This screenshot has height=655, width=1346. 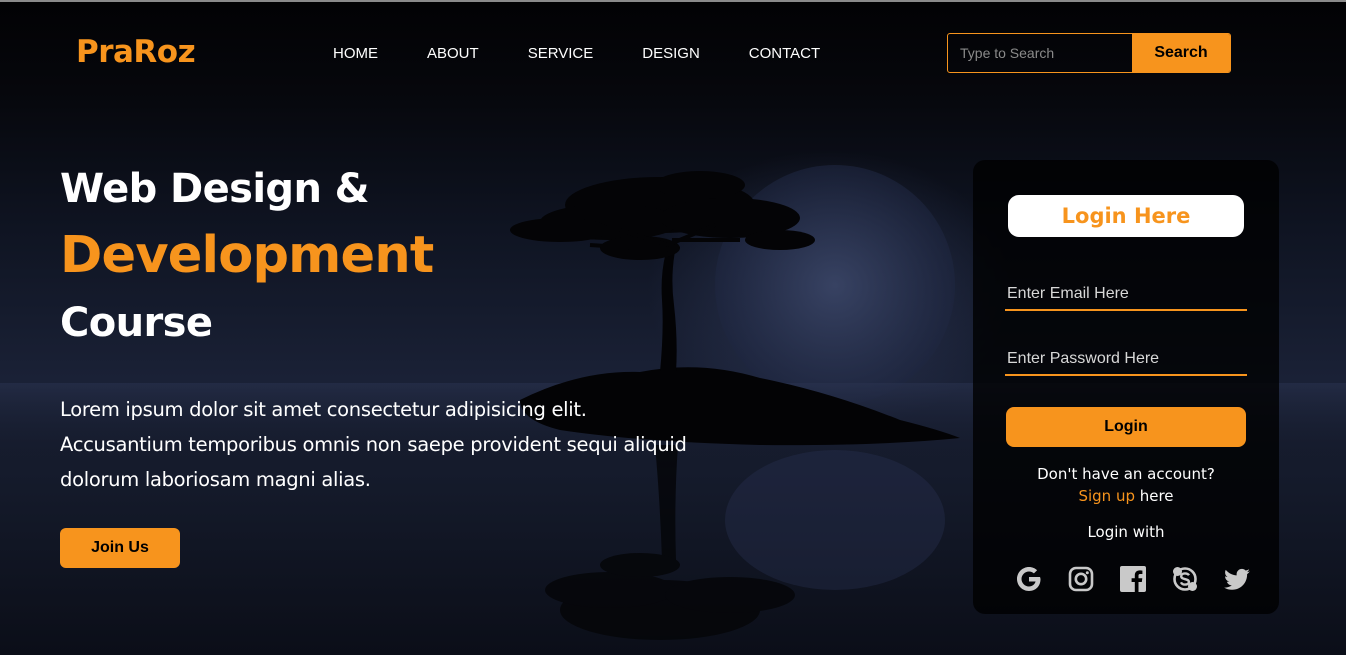 What do you see at coordinates (671, 53) in the screenshot?
I see `nav-design: DESIGN` at bounding box center [671, 53].